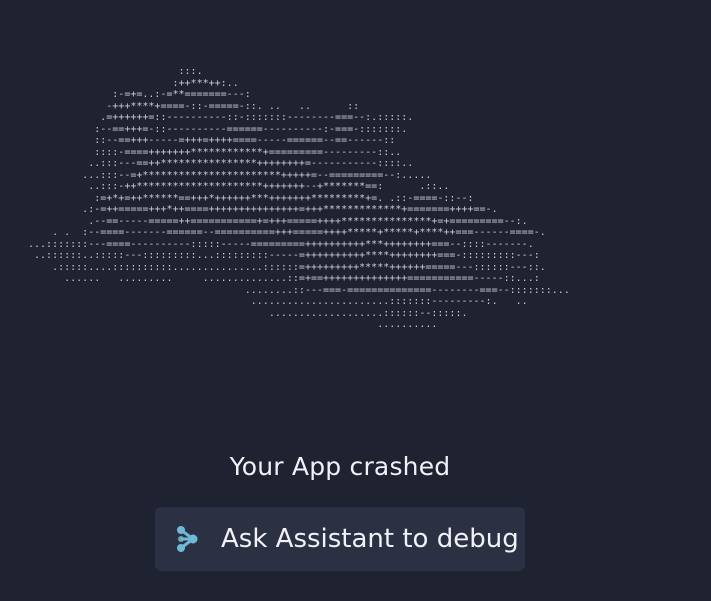 The image size is (711, 601). What do you see at coordinates (188, 539) in the screenshot?
I see `assistant-icon` at bounding box center [188, 539].